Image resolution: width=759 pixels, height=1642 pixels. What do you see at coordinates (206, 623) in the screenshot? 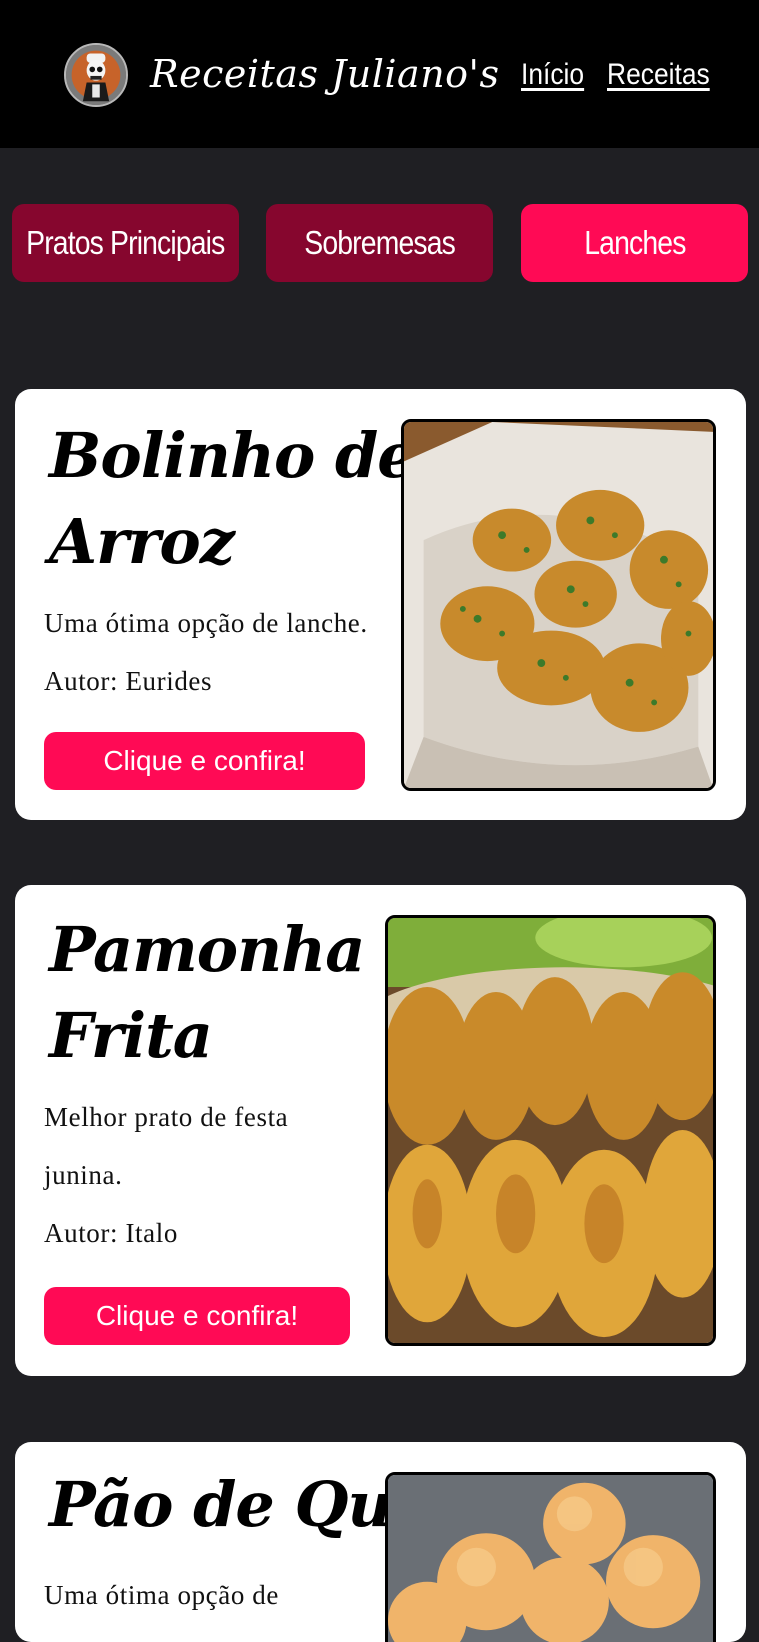
I see `recipe-description: Uma ótima opção de lanche.` at bounding box center [206, 623].